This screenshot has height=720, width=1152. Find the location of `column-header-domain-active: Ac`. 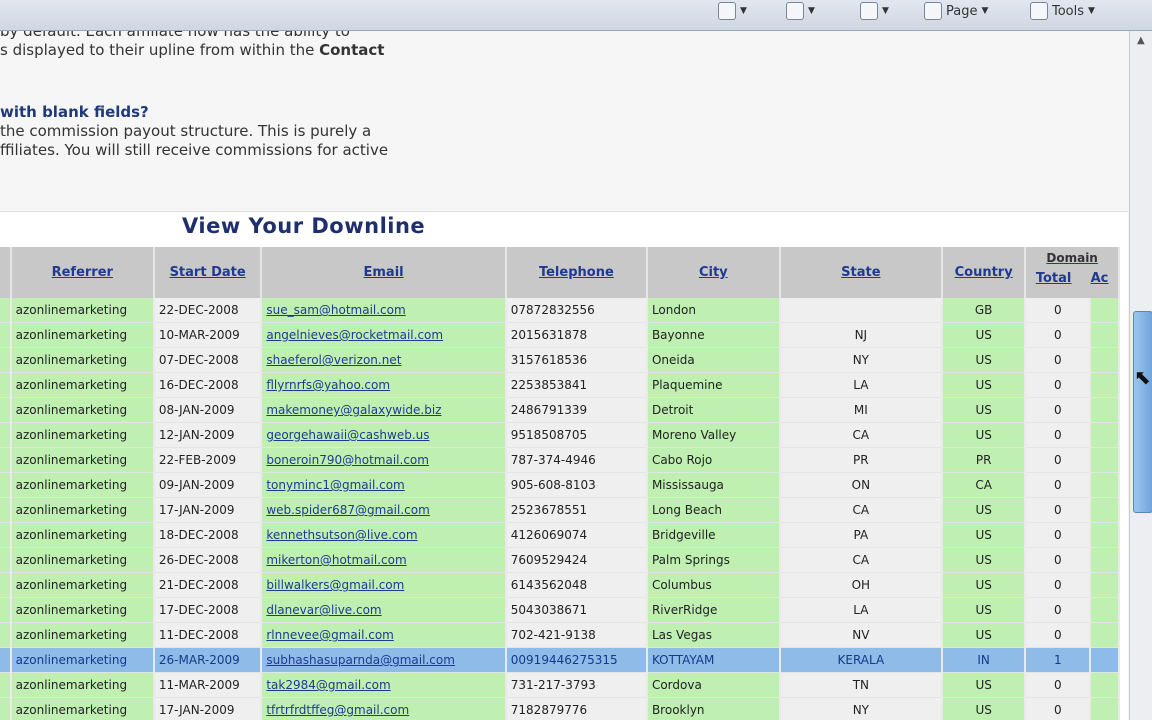

column-header-domain-active: Ac is located at coordinates (1100, 278).